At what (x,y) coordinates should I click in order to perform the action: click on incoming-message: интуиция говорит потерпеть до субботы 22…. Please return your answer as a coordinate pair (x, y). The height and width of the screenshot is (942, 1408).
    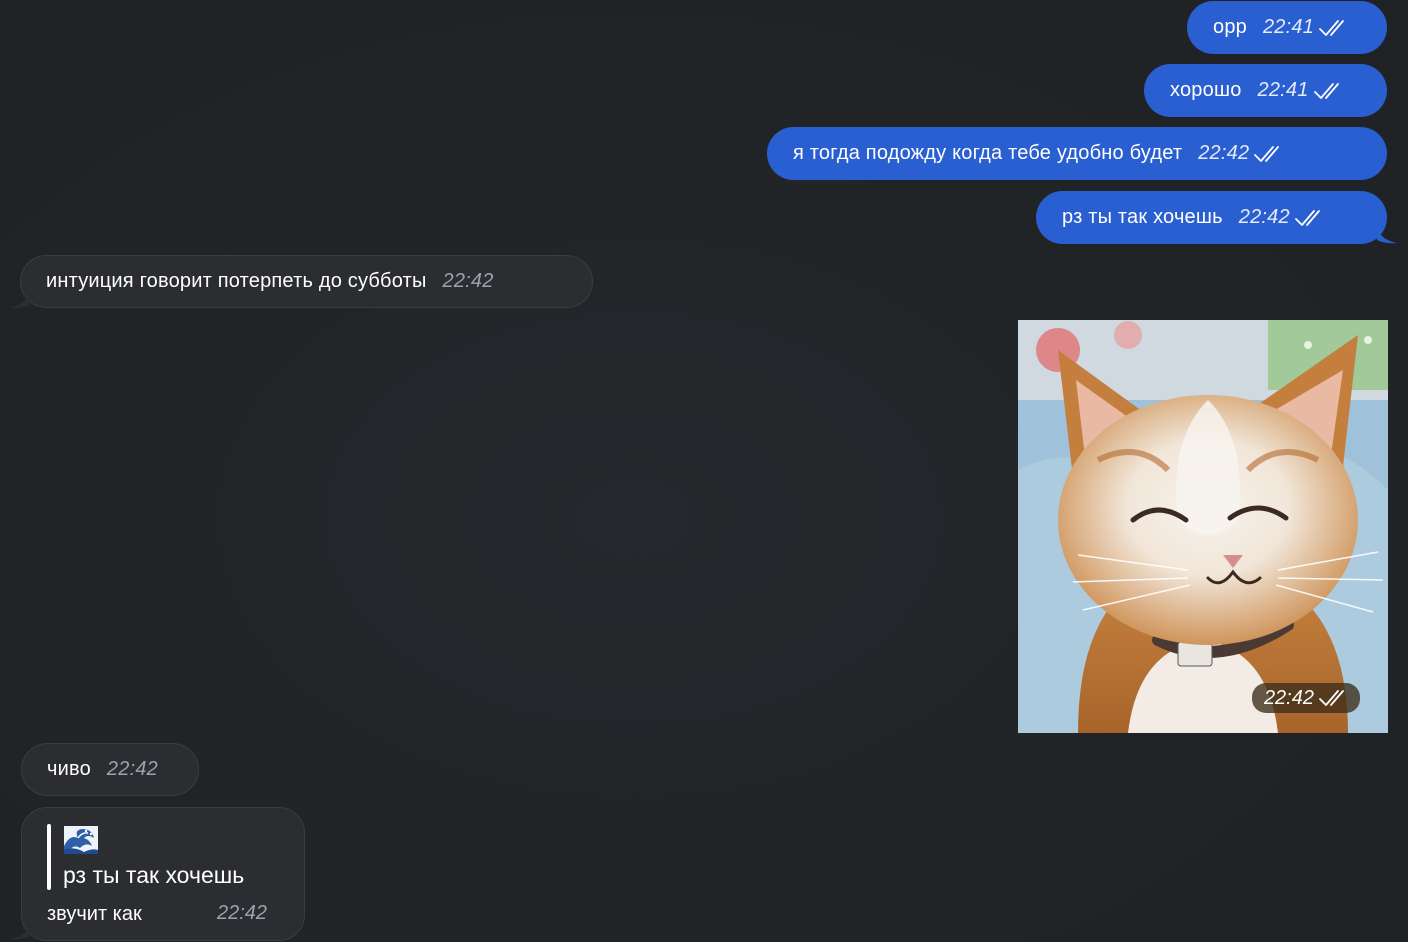
    Looking at the image, I should click on (306, 281).